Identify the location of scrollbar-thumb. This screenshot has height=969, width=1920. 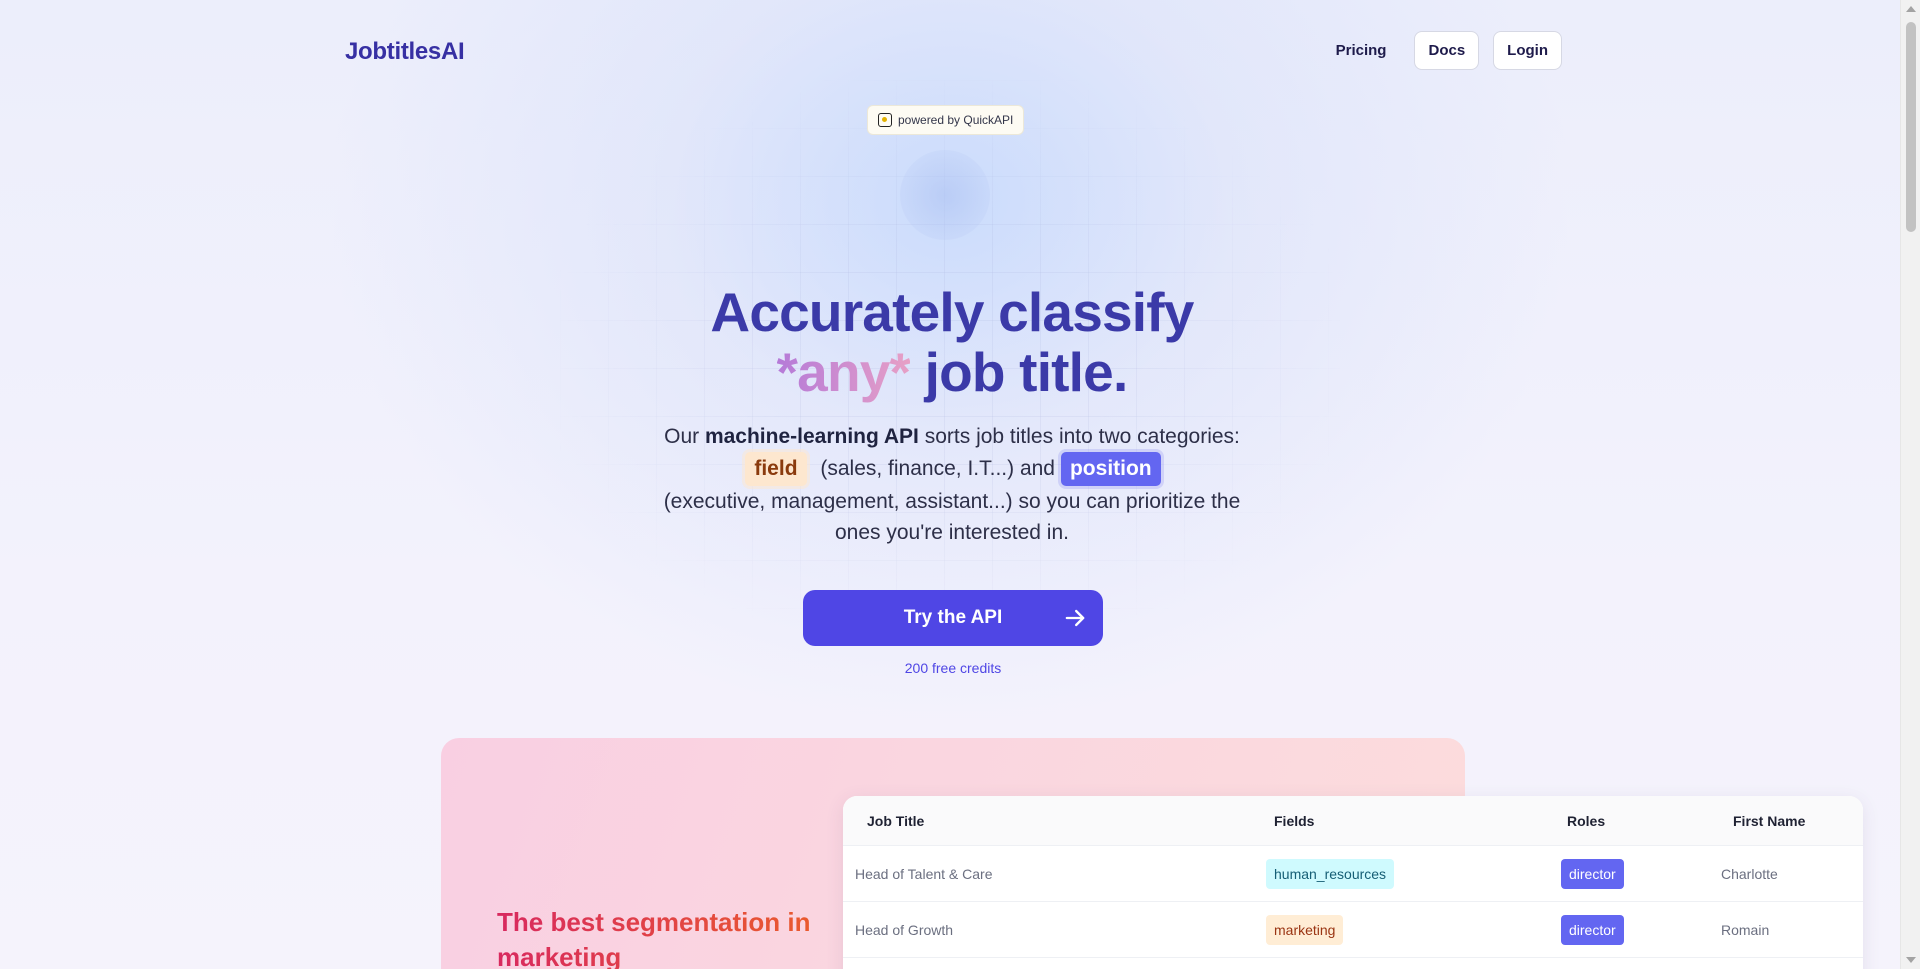
(1911, 127).